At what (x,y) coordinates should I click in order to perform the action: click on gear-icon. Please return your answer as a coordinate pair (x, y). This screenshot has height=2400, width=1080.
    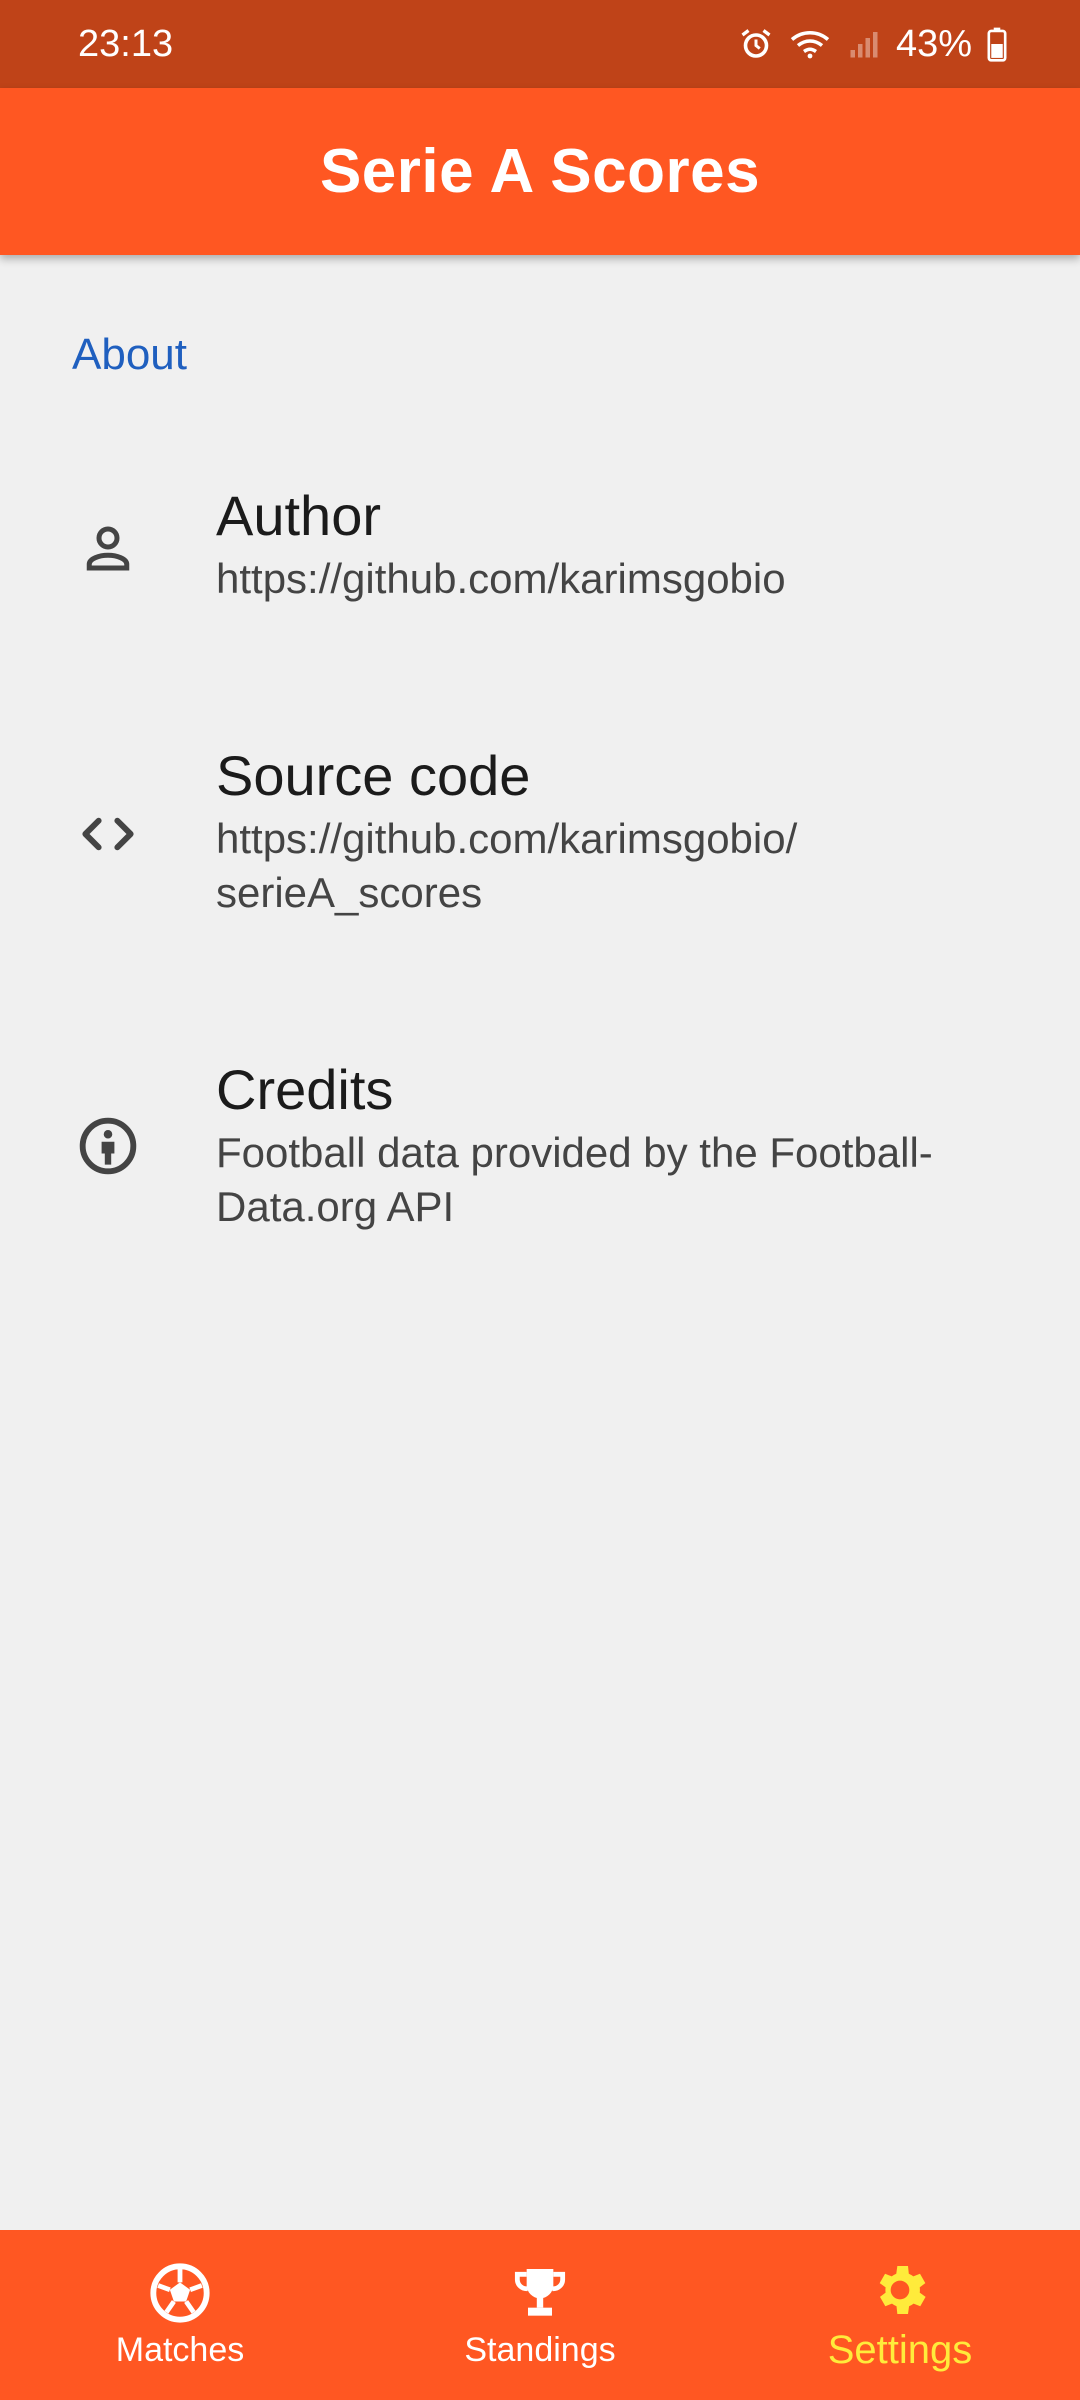
    Looking at the image, I should click on (900, 2290).